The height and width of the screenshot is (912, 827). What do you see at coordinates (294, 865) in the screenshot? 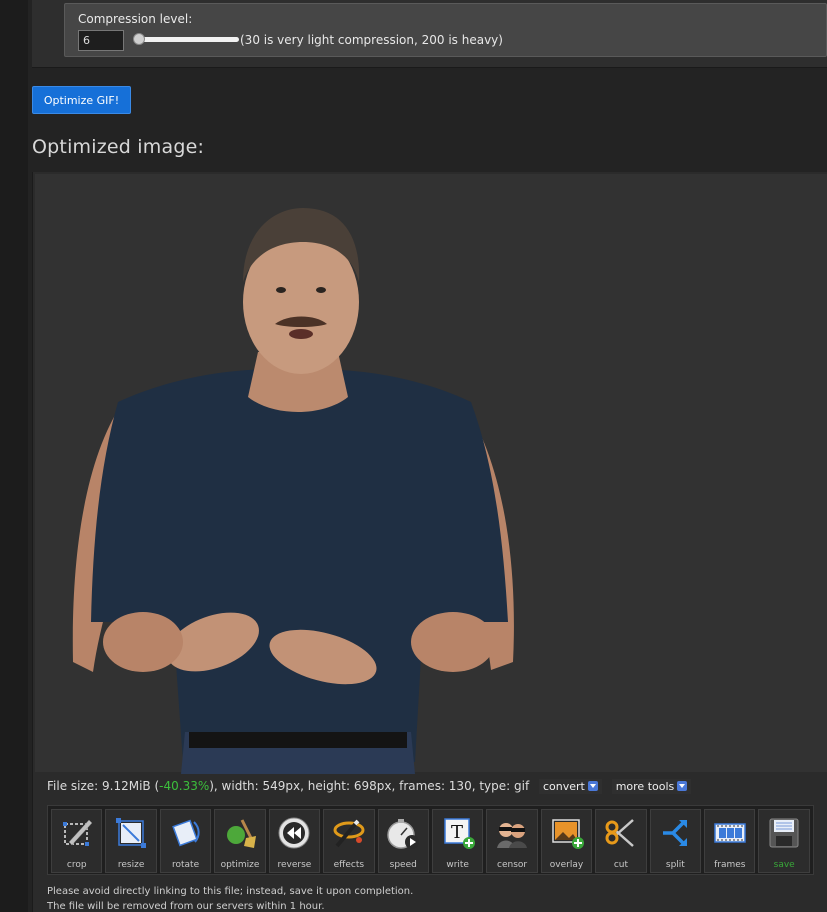
I see `tool-label: reverse` at bounding box center [294, 865].